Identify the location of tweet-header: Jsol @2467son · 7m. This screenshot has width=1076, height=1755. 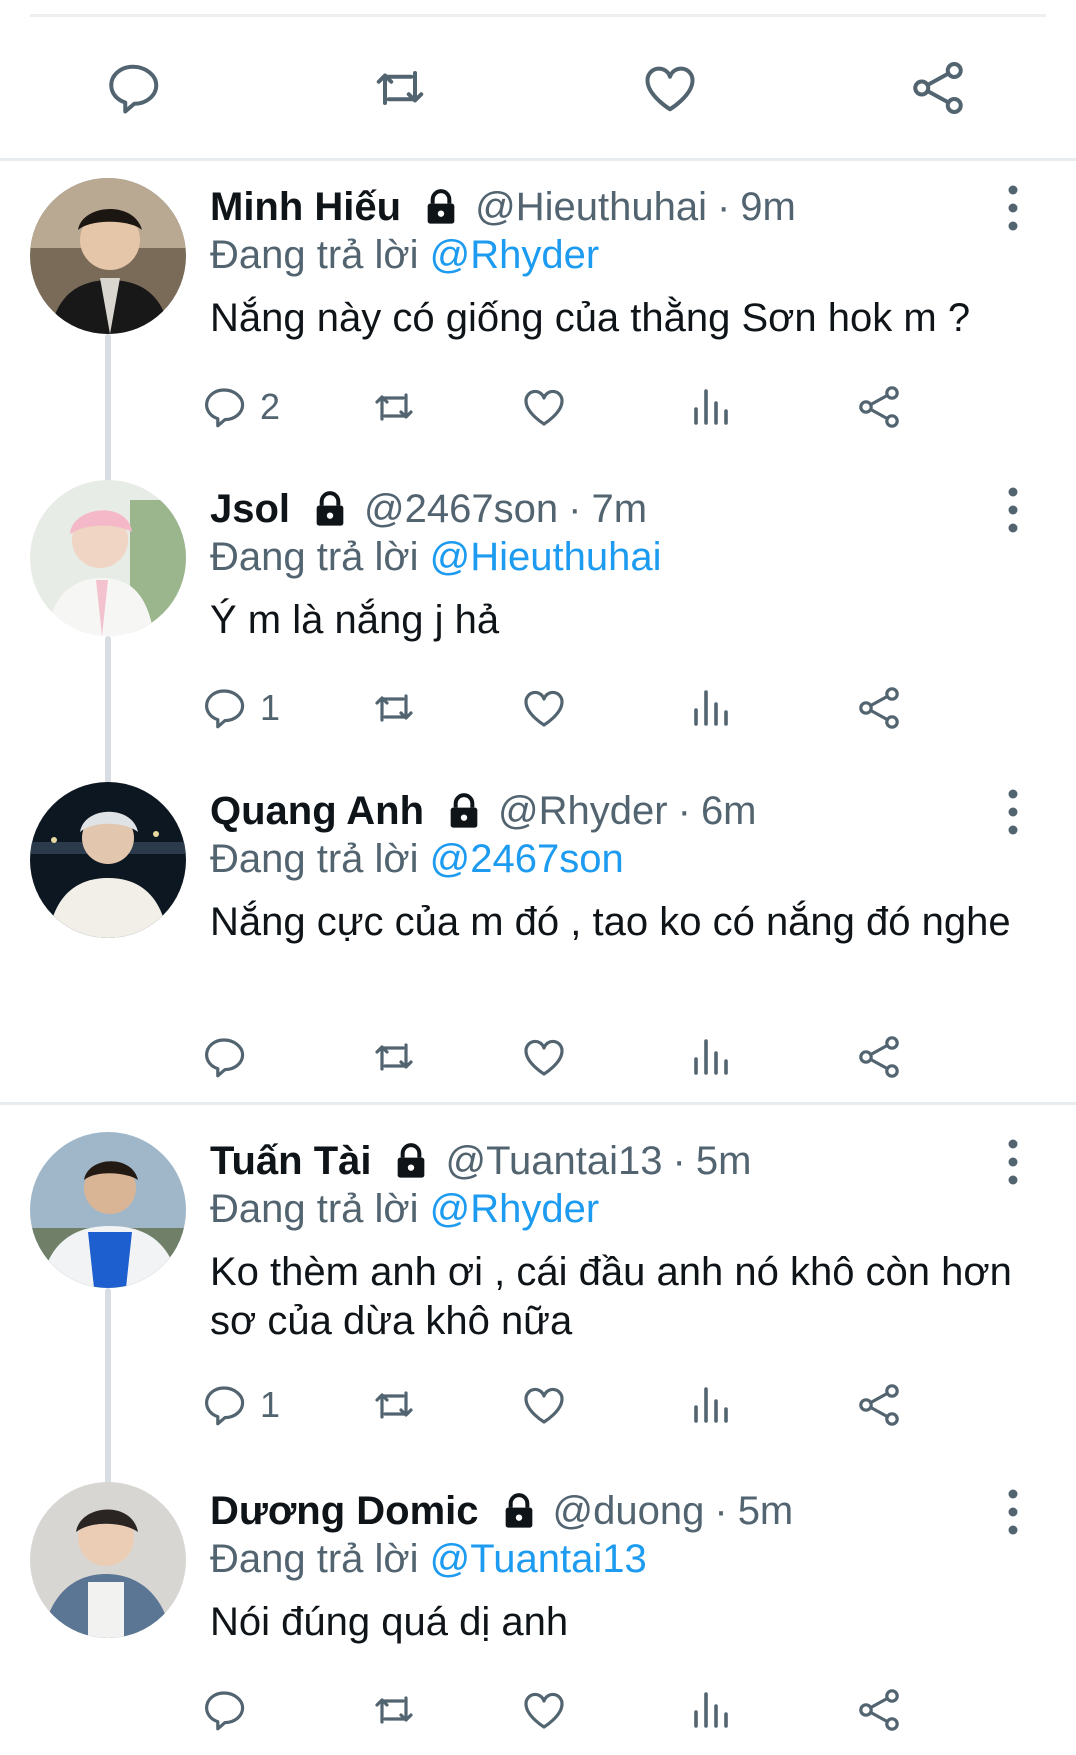
(428, 509).